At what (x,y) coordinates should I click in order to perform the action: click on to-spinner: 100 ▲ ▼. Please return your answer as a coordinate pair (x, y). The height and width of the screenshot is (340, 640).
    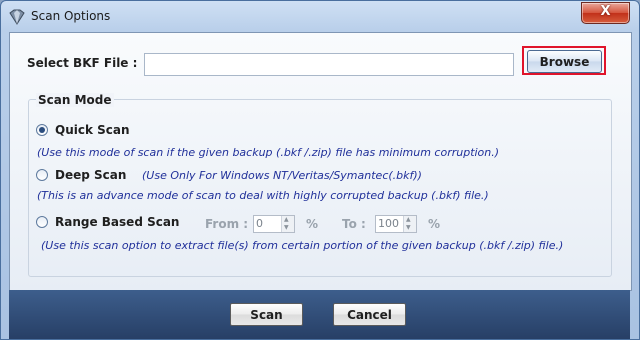
    Looking at the image, I should click on (396, 224).